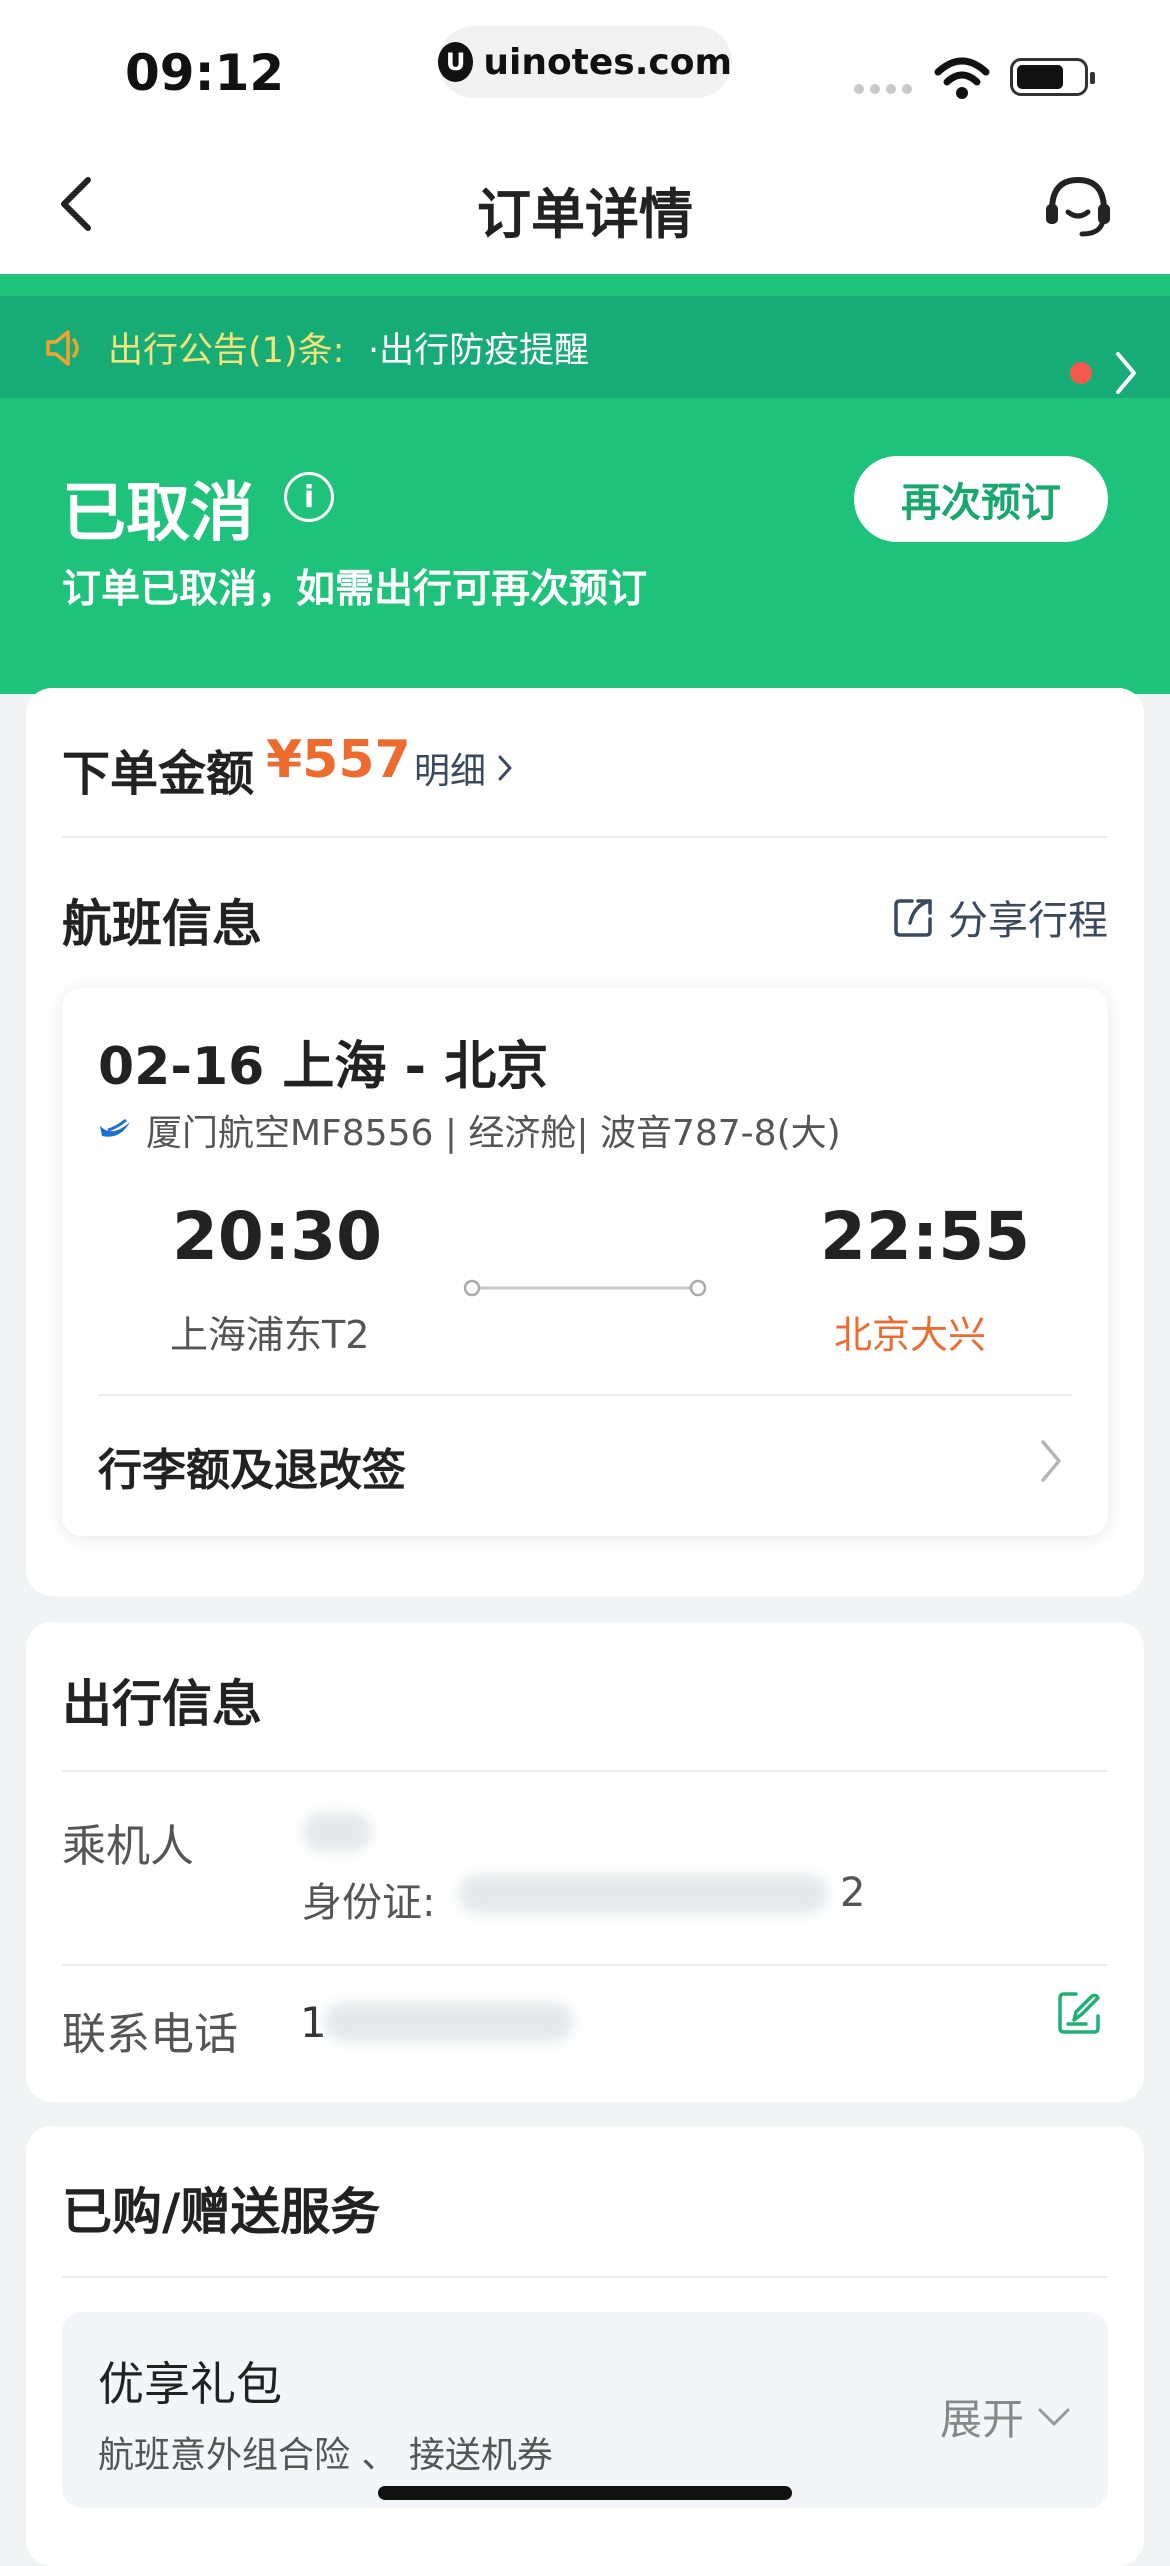  Describe the element at coordinates (456, 62) in the screenshot. I see `site-logo-icon: U` at that location.